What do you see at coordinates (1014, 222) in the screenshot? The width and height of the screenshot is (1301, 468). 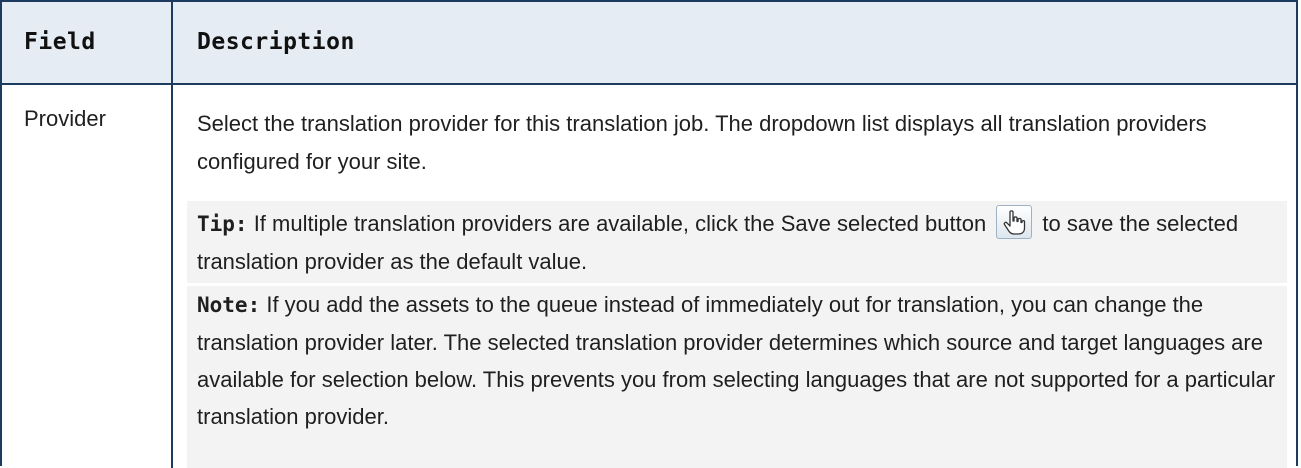 I see `hand-pointer-icon` at bounding box center [1014, 222].